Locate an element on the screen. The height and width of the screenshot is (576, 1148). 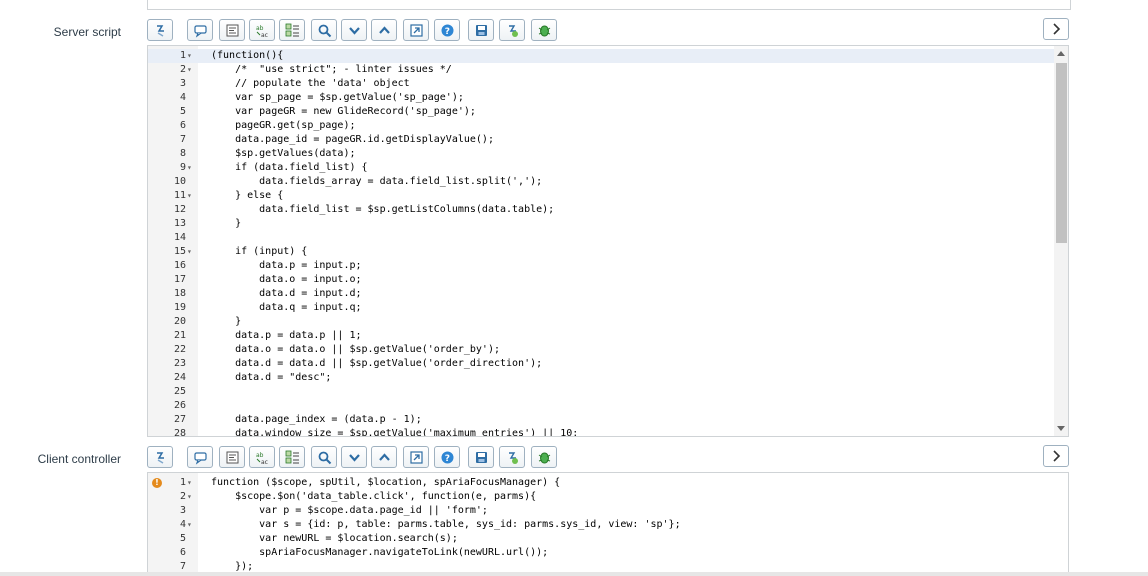
code-text: (function(){ is located at coordinates (247, 56).